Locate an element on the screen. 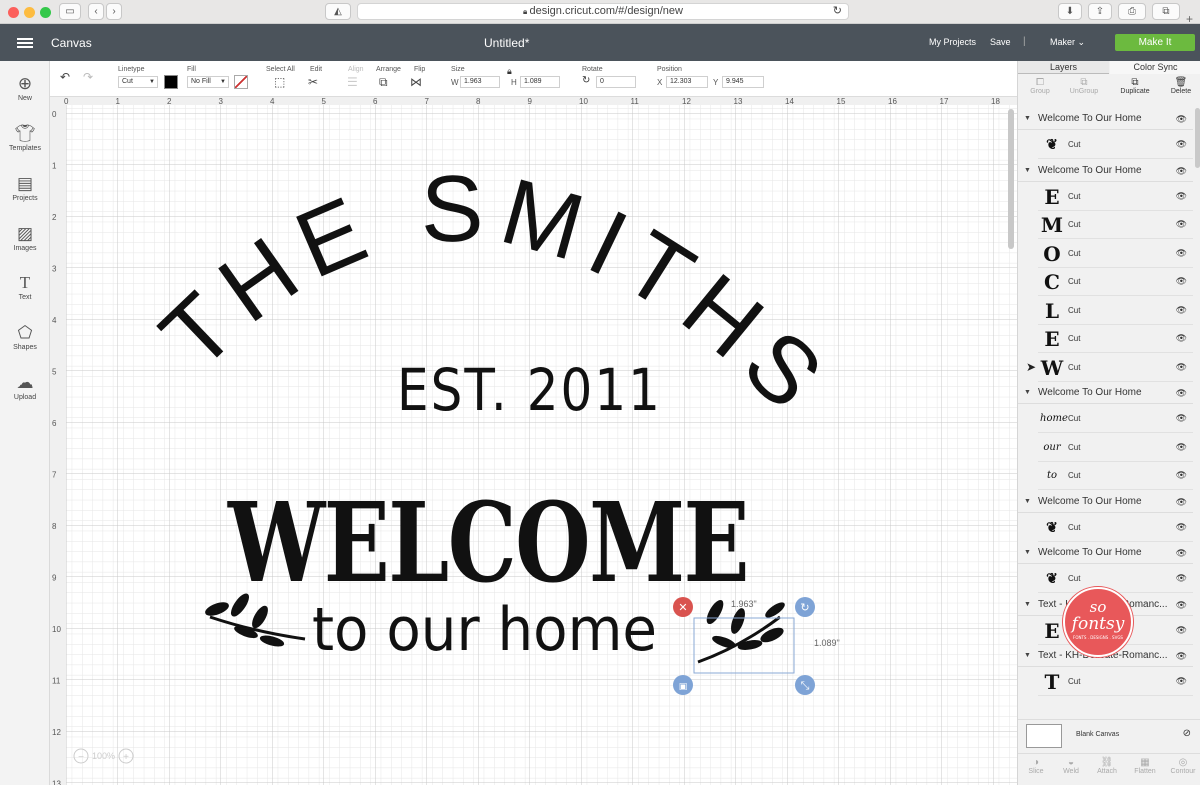 This screenshot has height=785, width=1200. rotate-handle: ↻ is located at coordinates (805, 607).